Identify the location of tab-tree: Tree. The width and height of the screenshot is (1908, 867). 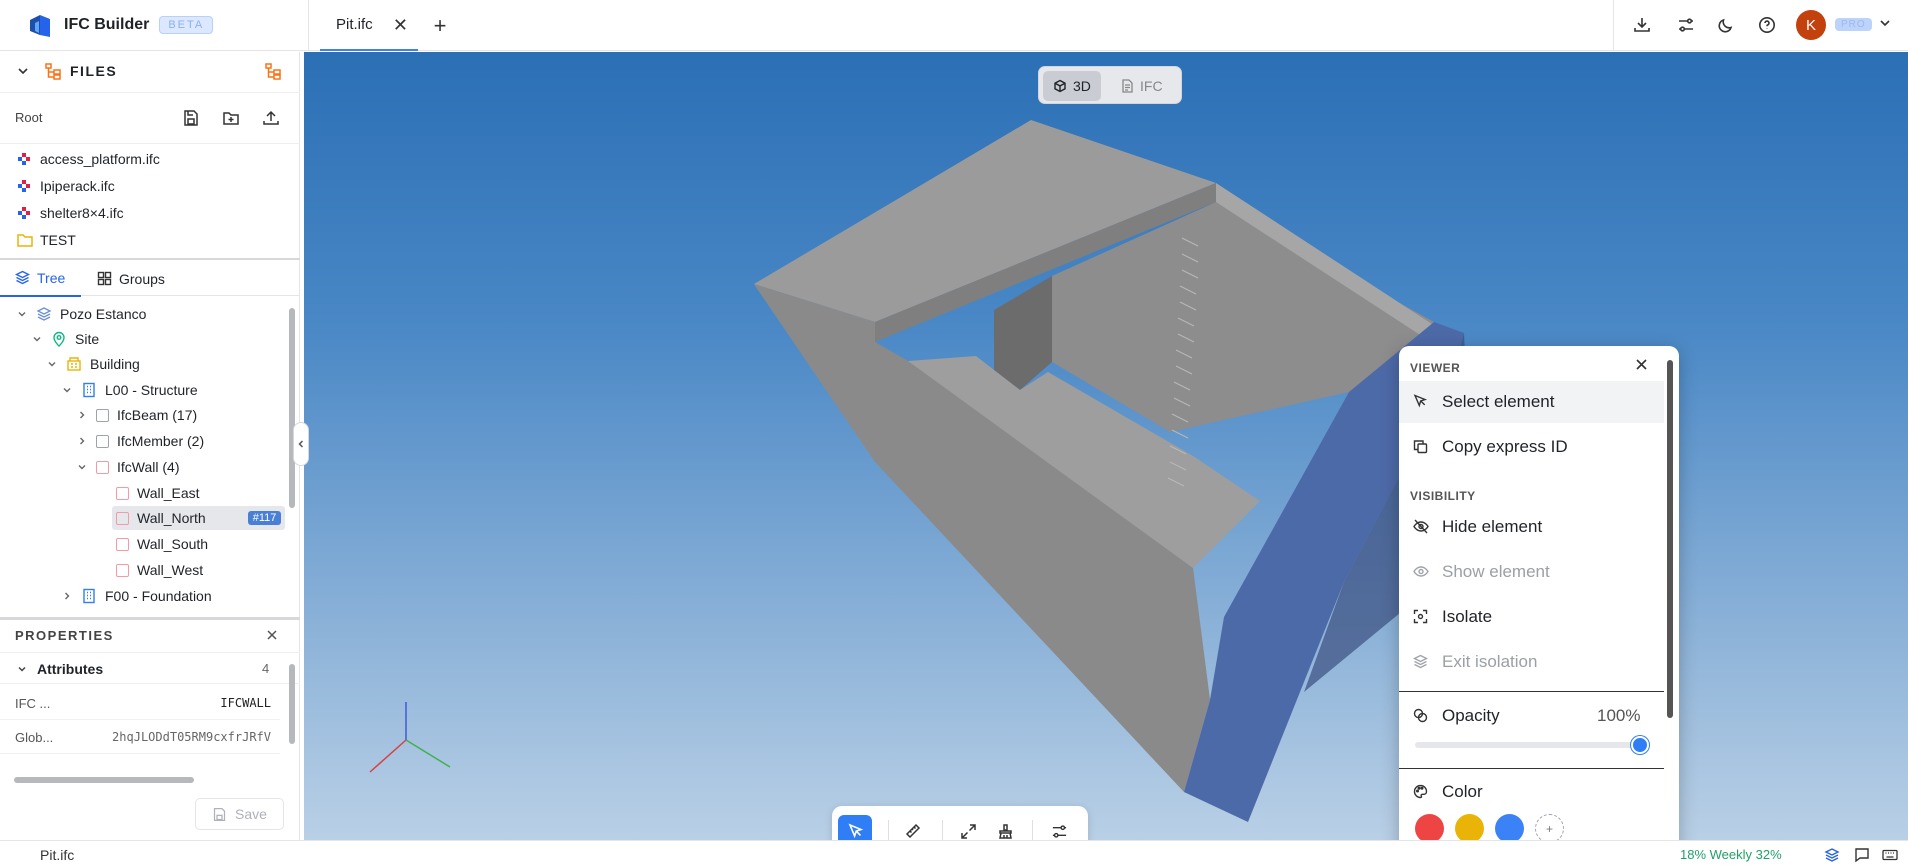
(40, 278).